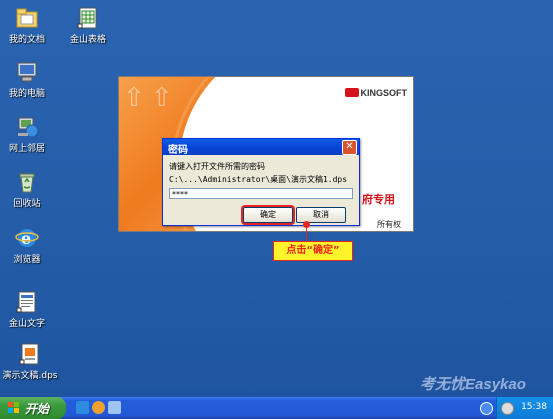 This screenshot has height=419, width=553. I want to click on kingsoft-logo-mark, so click(351, 92).